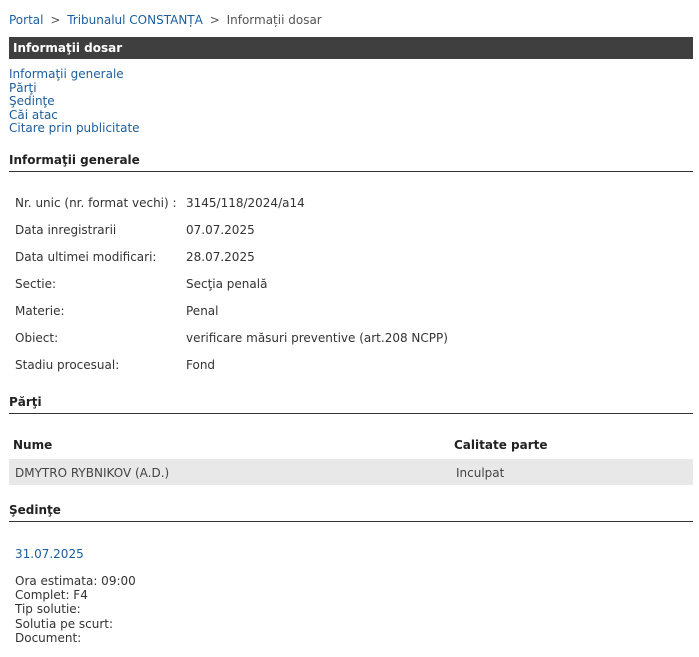  What do you see at coordinates (66, 74) in the screenshot?
I see `nav-link-general-info: Informaţii generale` at bounding box center [66, 74].